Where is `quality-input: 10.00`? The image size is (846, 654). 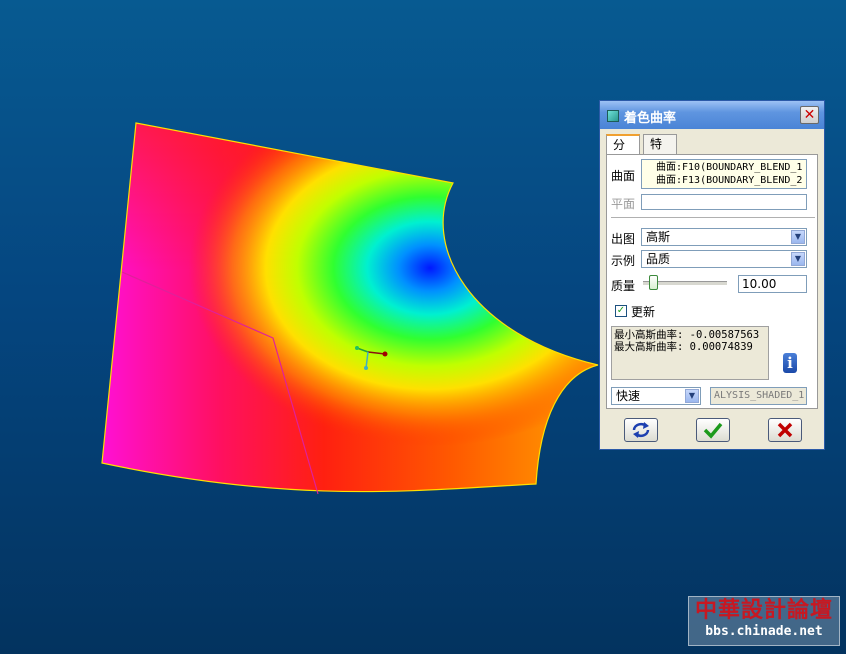
quality-input: 10.00 is located at coordinates (772, 284).